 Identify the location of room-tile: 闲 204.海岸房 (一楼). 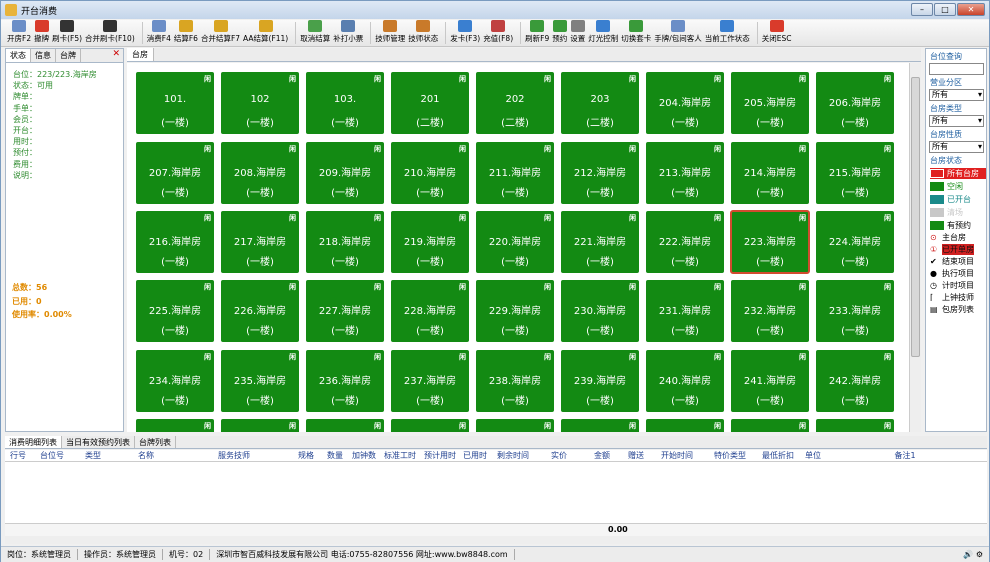
(685, 103).